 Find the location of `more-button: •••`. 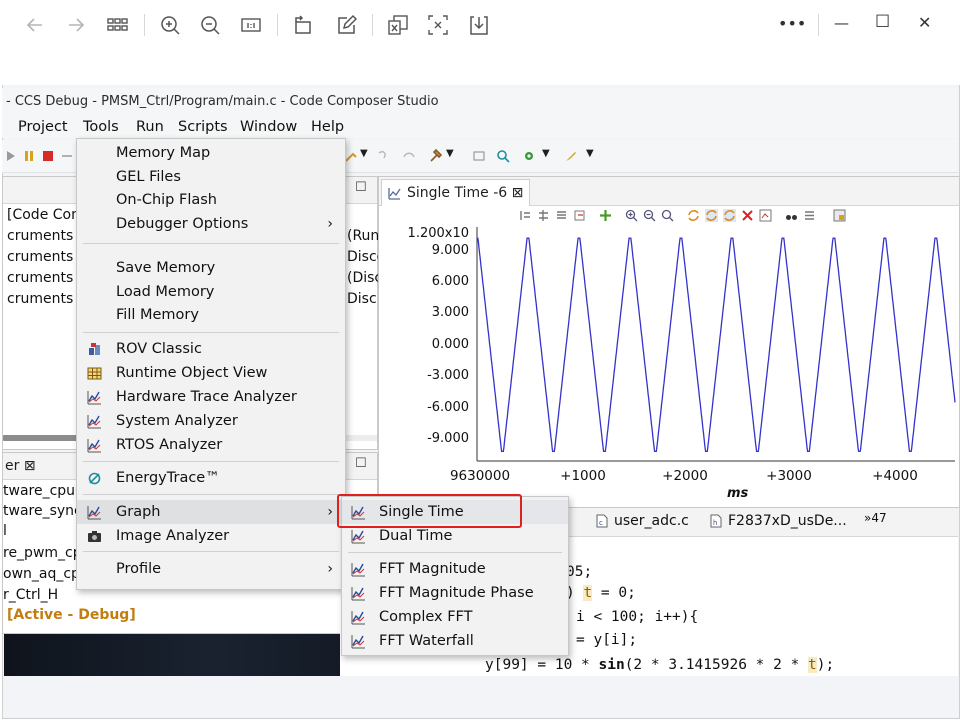

more-button: ••• is located at coordinates (792, 23).